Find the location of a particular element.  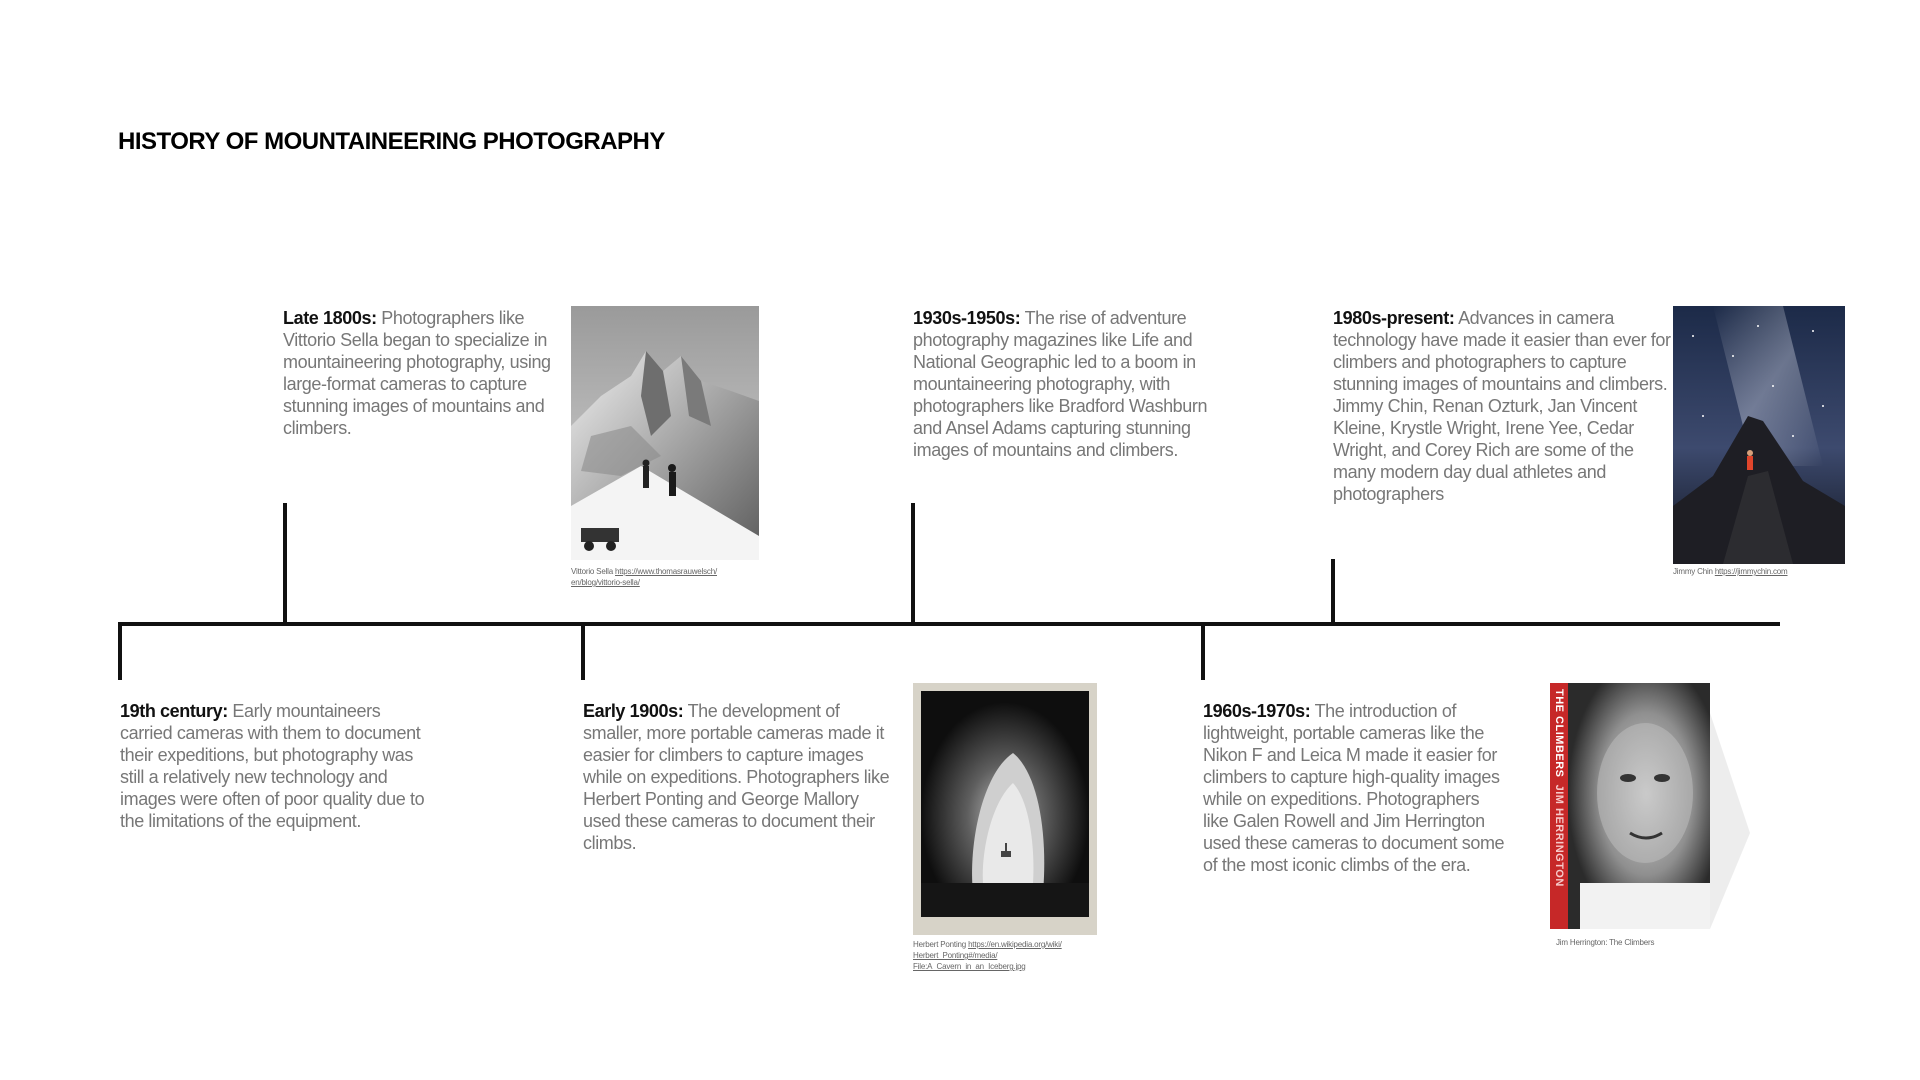

credit-name: Jimmy Chin is located at coordinates (1694, 571).